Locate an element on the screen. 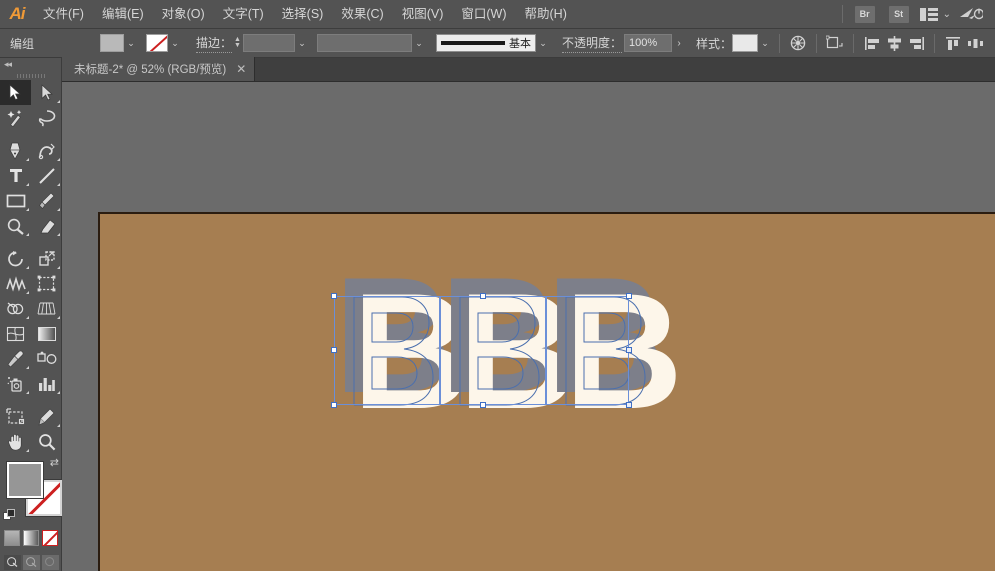 This screenshot has height=571, width=995. selection-handle-middle-right is located at coordinates (629, 350).